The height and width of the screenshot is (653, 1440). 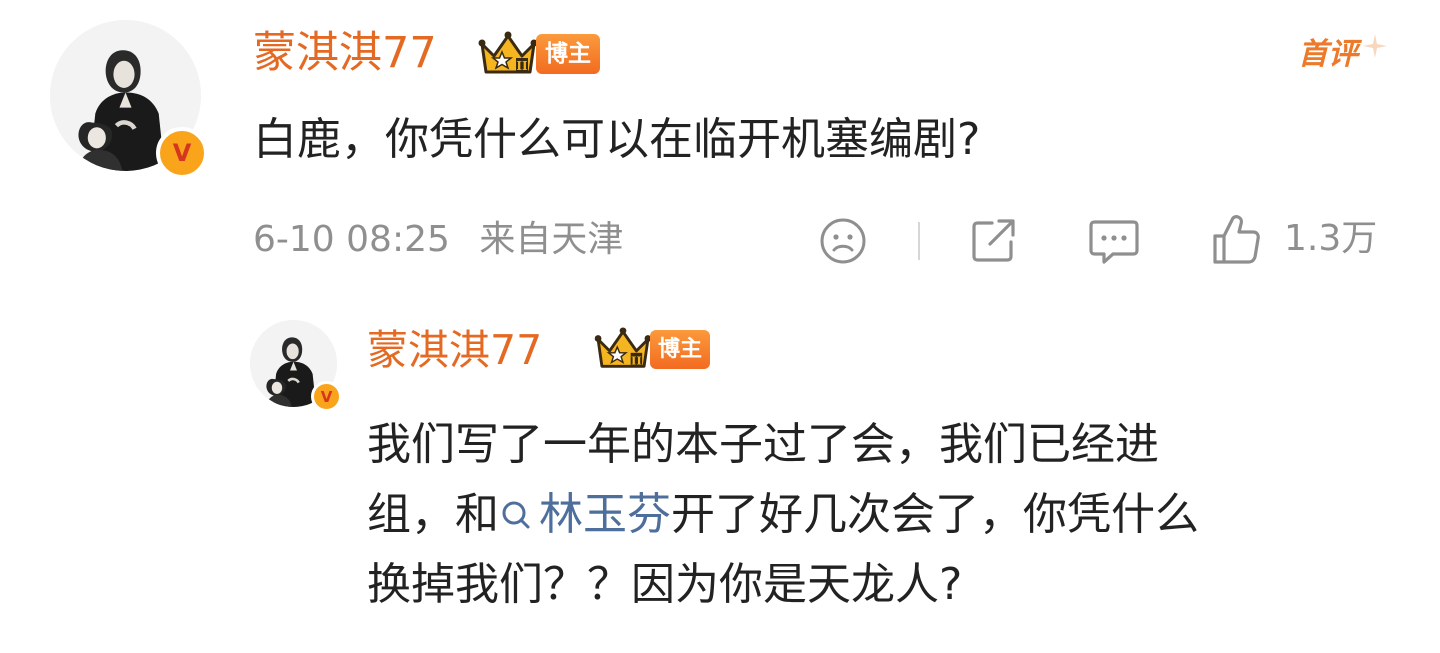 What do you see at coordinates (585, 514) in the screenshot?
I see `topic-link: 林玉芬` at bounding box center [585, 514].